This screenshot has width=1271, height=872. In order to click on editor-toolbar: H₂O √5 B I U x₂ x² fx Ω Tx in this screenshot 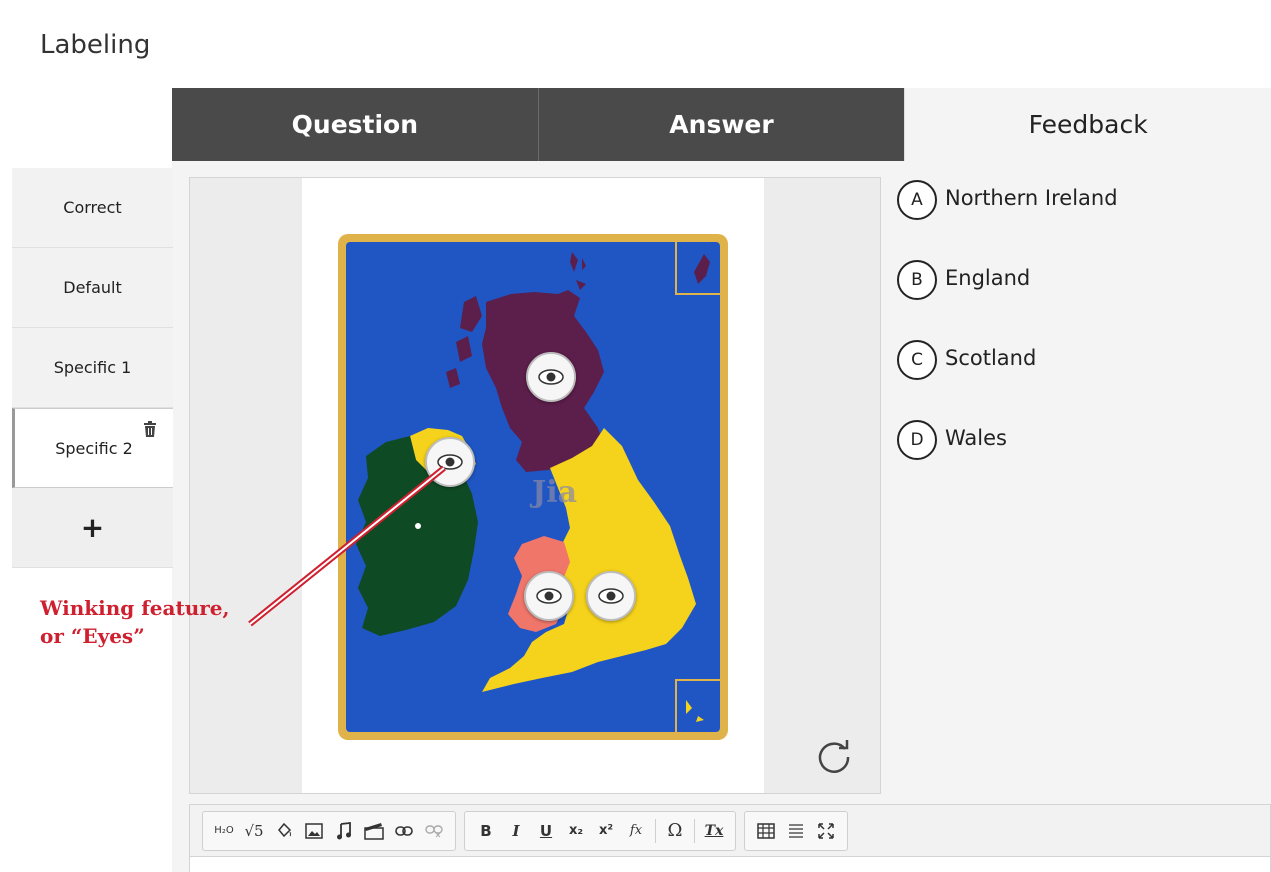, I will do `click(730, 830)`.